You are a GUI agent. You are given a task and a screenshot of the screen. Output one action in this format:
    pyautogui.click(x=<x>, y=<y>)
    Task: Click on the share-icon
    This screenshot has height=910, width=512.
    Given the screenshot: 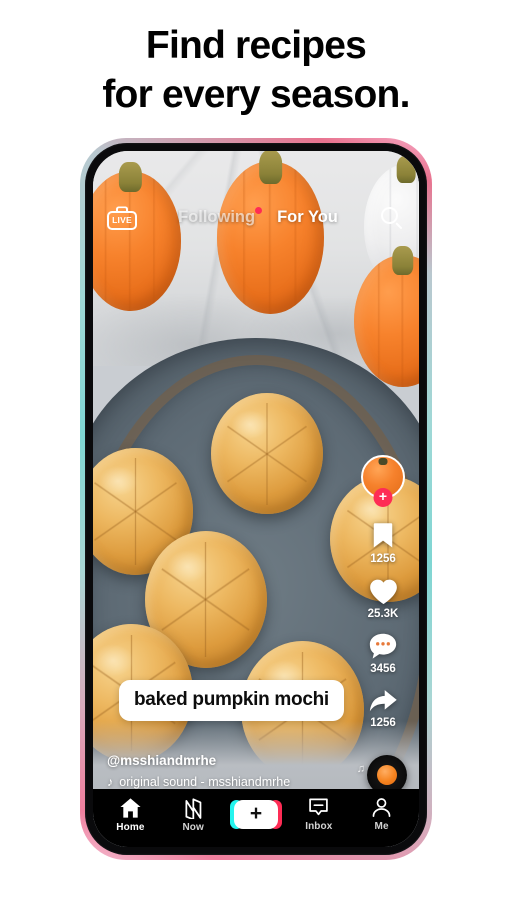 What is the action you would take?
    pyautogui.click(x=383, y=700)
    